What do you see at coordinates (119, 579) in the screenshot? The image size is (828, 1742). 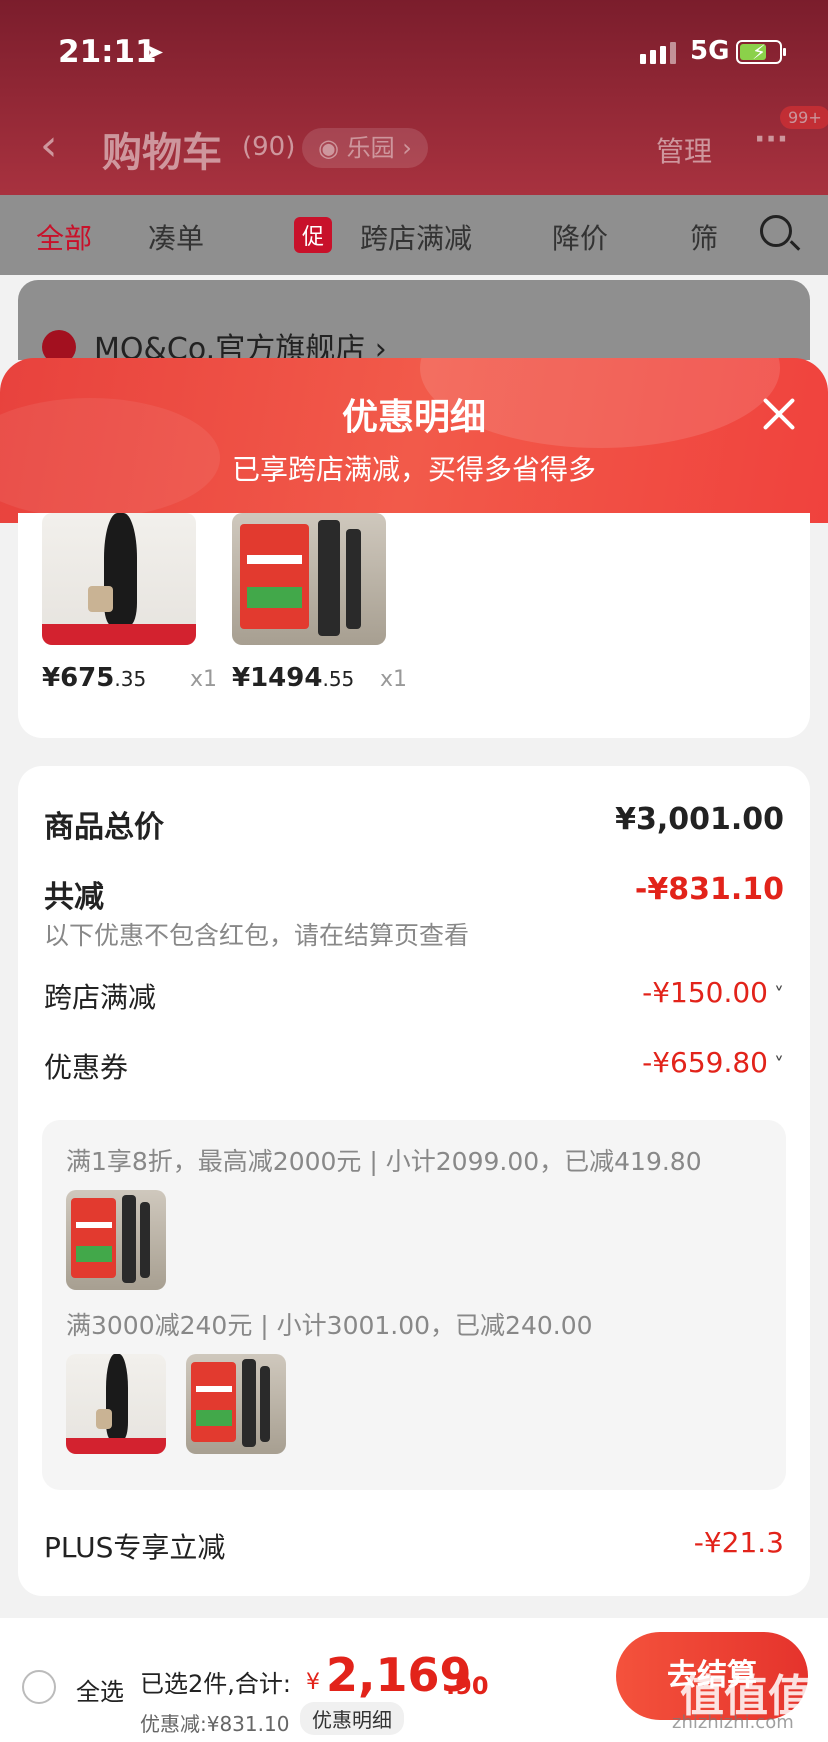 I see `product-image-dress` at bounding box center [119, 579].